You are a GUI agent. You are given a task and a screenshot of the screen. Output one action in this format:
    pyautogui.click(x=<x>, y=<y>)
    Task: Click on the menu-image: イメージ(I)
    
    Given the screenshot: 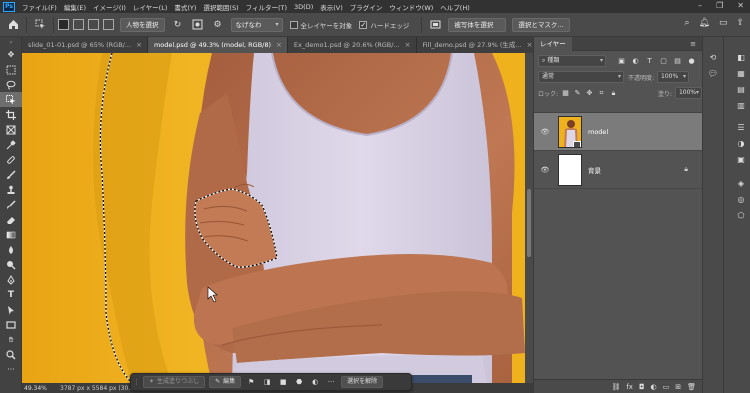 What is the action you would take?
    pyautogui.click(x=109, y=7)
    